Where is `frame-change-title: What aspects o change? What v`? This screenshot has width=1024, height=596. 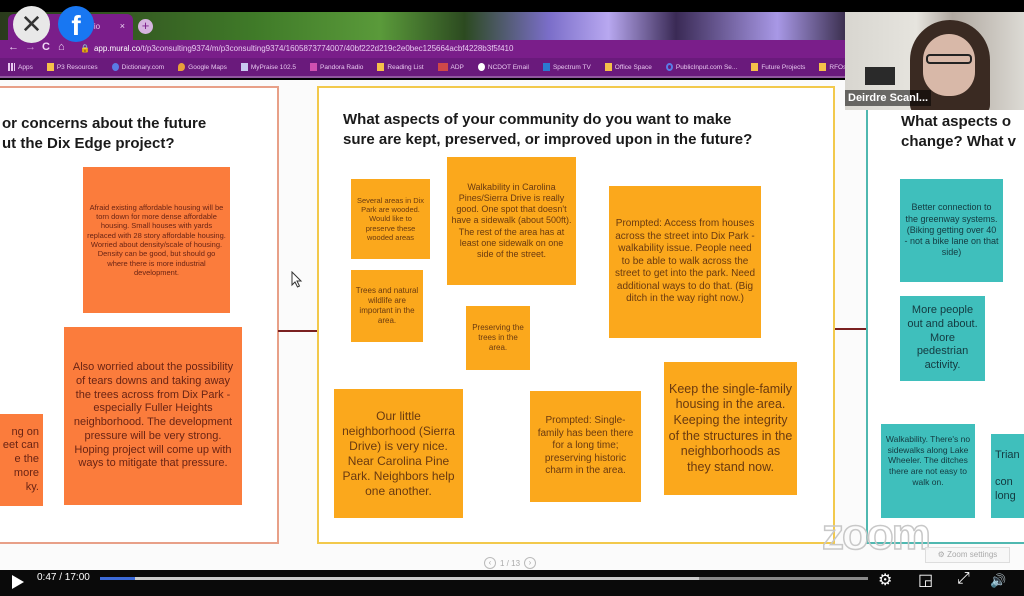
frame-change-title: What aspects o change? What v is located at coordinates (959, 131).